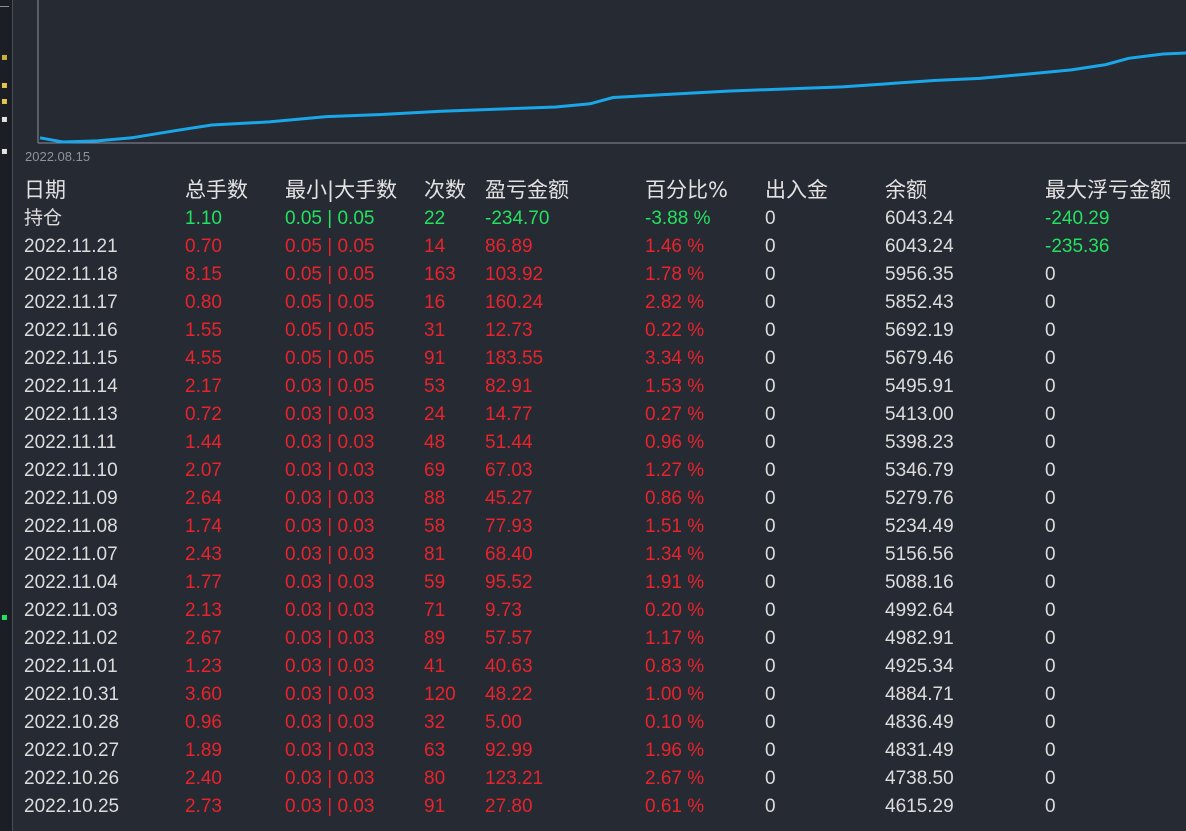 The width and height of the screenshot is (1186, 831). Describe the element at coordinates (71, 246) in the screenshot. I see `row-date: 2022.11.21` at that location.